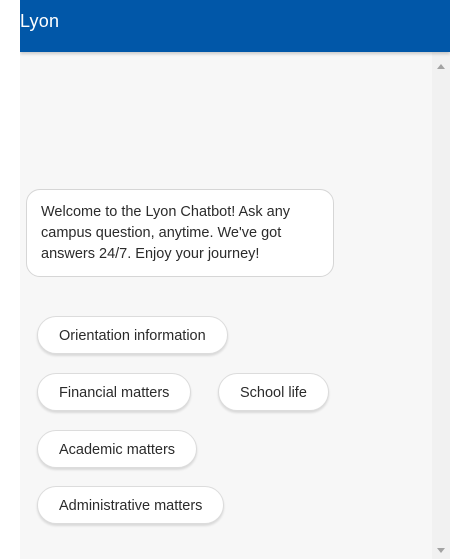 The image size is (450, 559). I want to click on quick-reply-orientation-information: Orientation information, so click(132, 335).